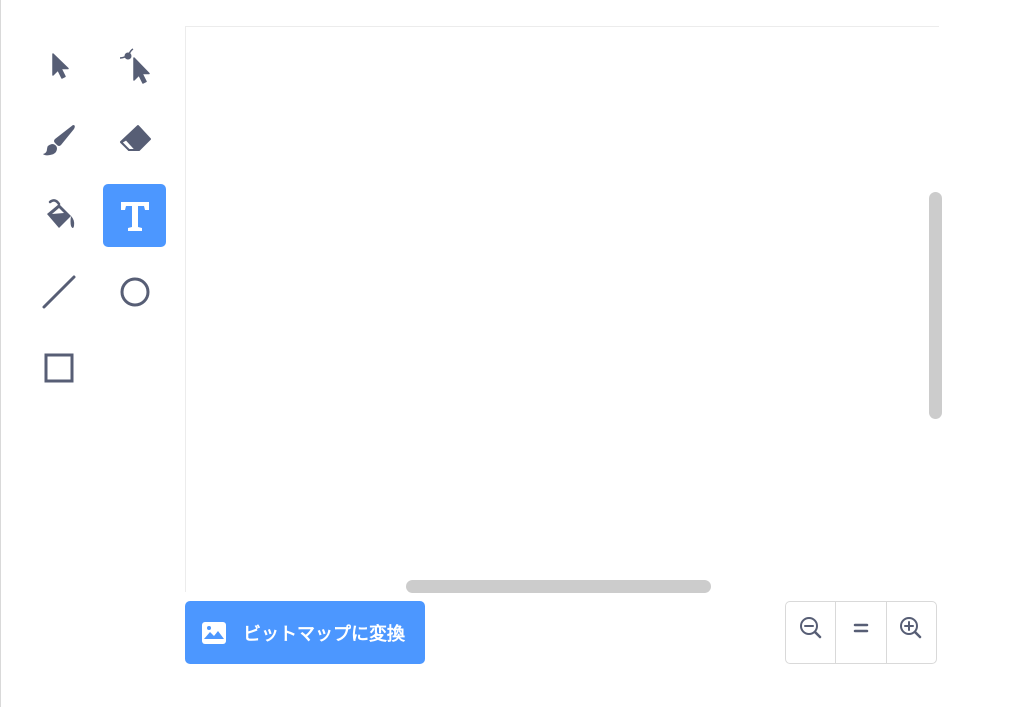 This screenshot has width=1024, height=707. I want to click on eraser-icon, so click(135, 137).